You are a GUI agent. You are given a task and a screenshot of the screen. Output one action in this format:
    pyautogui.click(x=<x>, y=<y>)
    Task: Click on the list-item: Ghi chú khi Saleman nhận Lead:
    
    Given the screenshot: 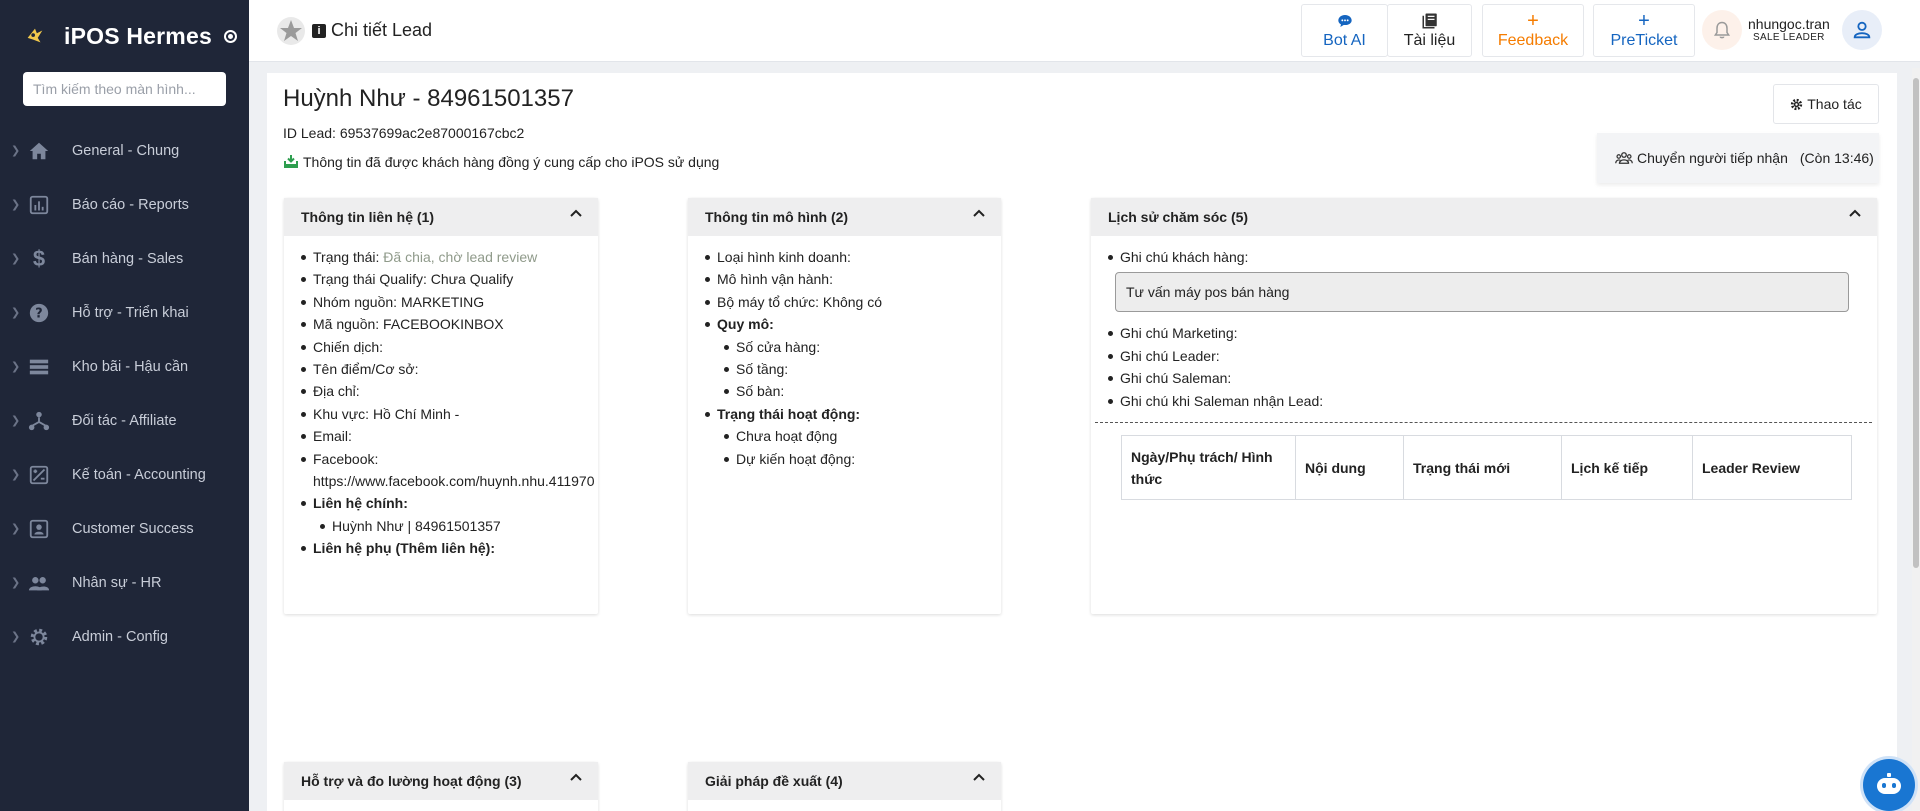 What is the action you would take?
    pyautogui.click(x=1492, y=401)
    